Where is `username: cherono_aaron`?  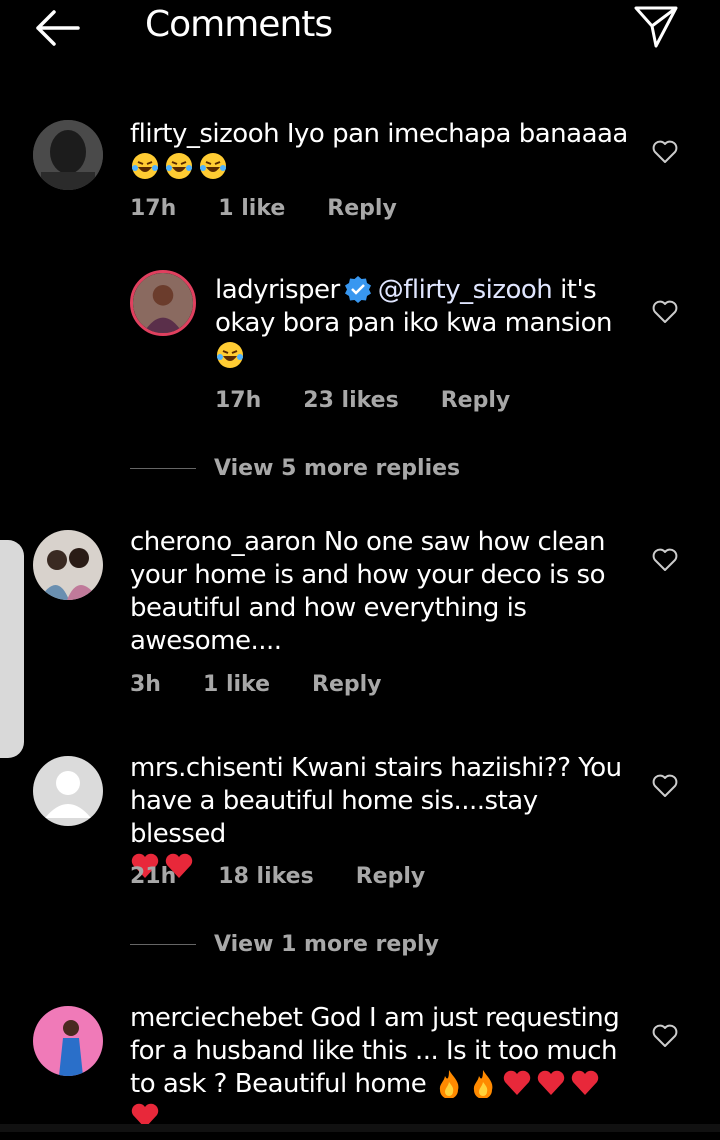
username: cherono_aaron is located at coordinates (223, 542).